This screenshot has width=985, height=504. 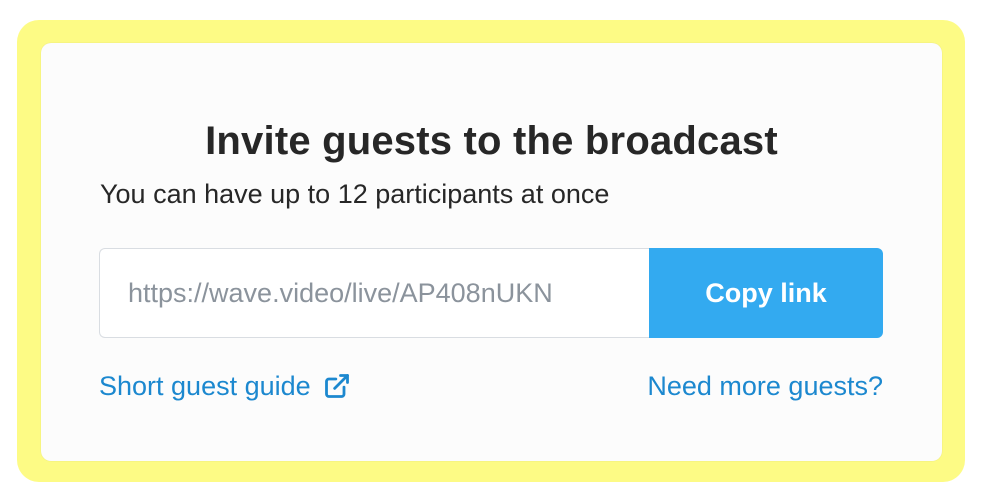 What do you see at coordinates (766, 293) in the screenshot?
I see `copy-link-button: Copy link` at bounding box center [766, 293].